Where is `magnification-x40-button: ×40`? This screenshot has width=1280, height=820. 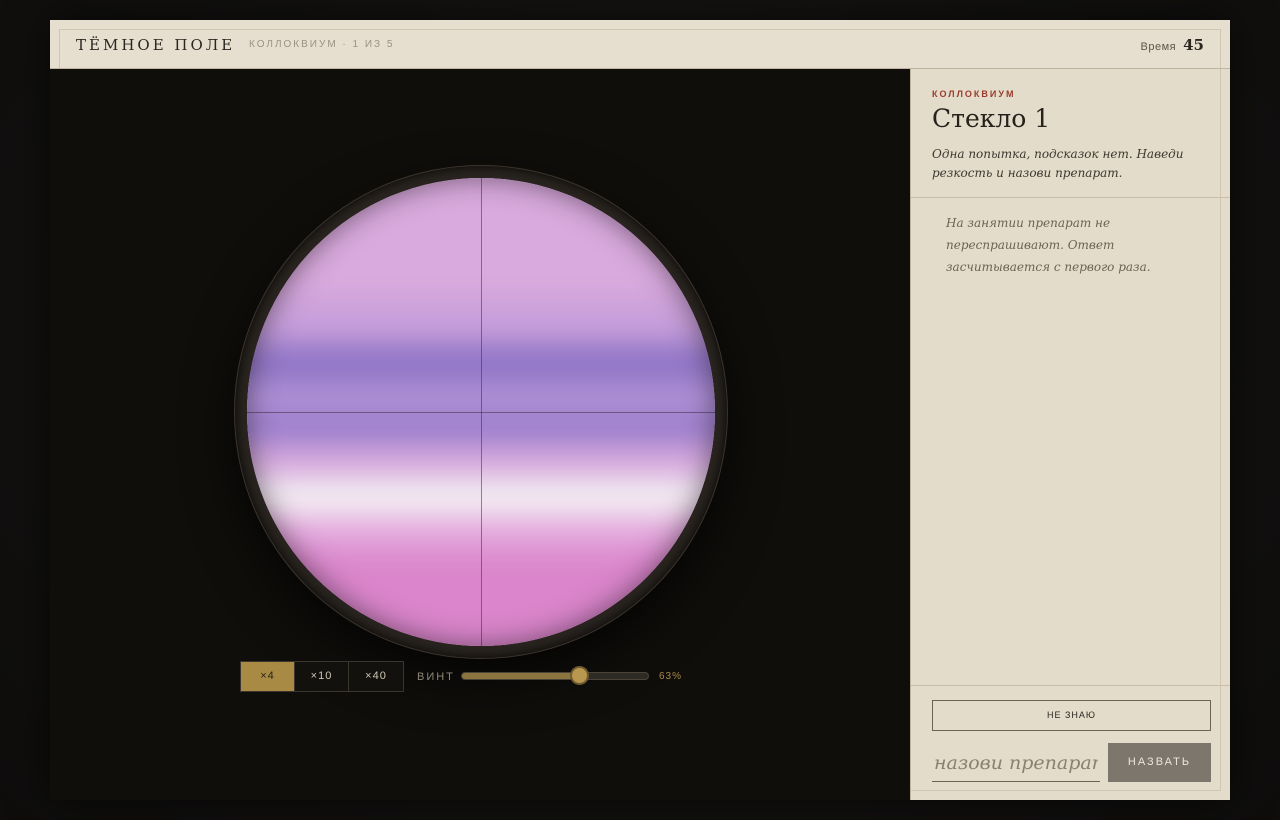
magnification-x40-button: ×40 is located at coordinates (376, 676).